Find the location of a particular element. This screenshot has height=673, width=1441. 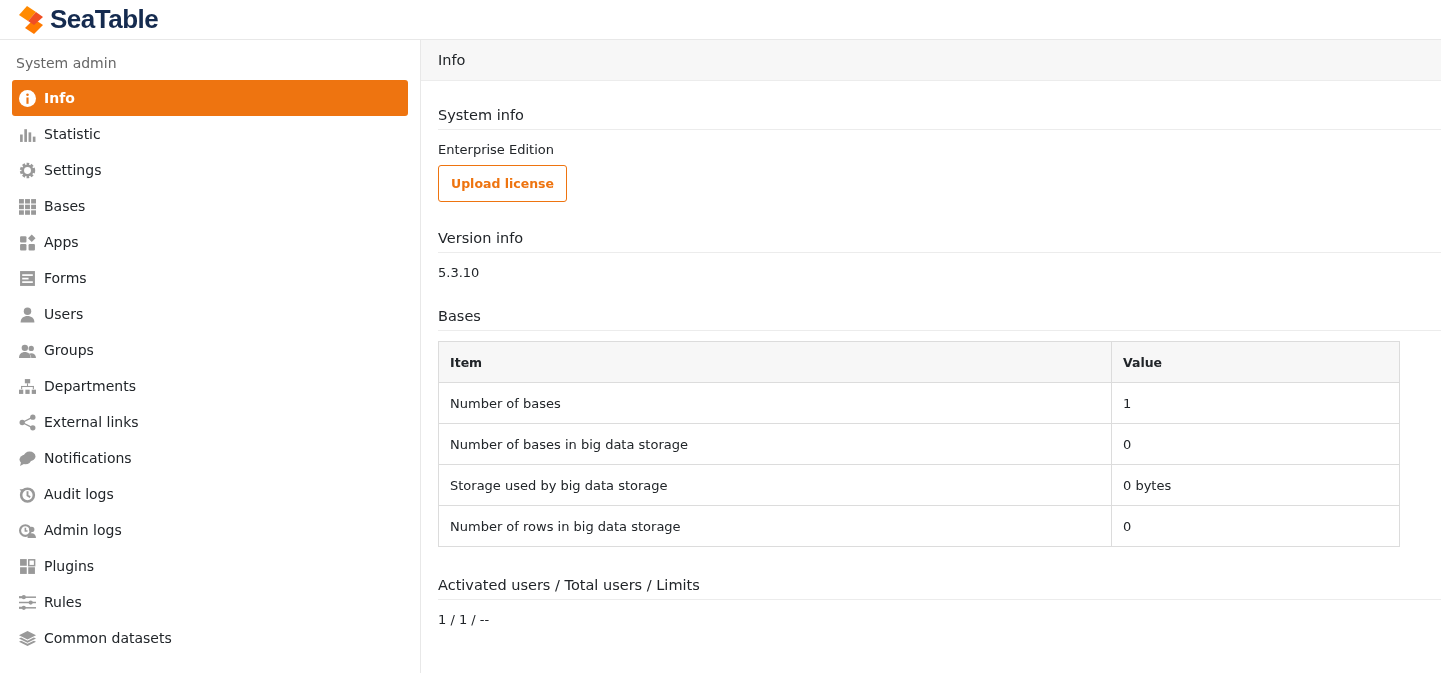

plugin-icon is located at coordinates (27, 566).